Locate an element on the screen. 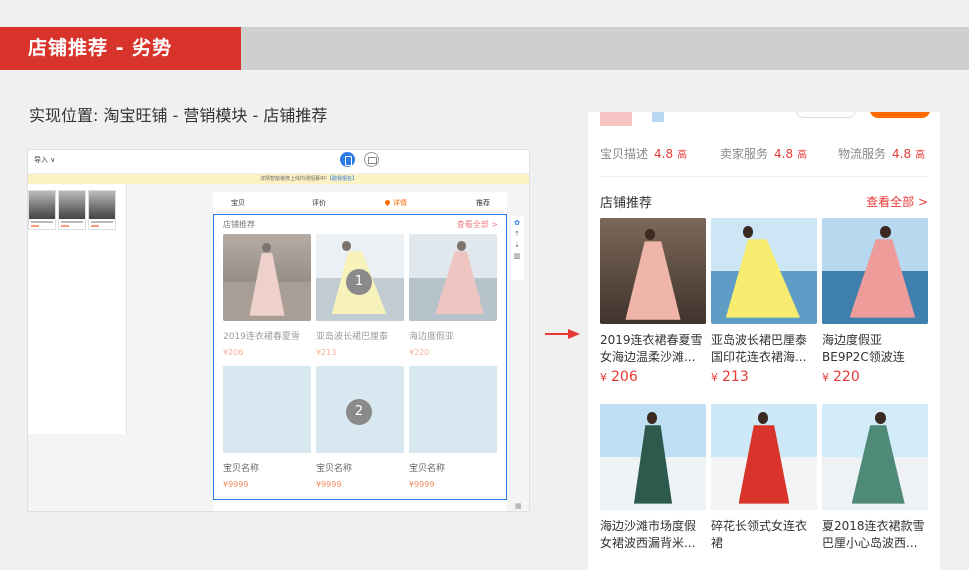 This screenshot has height=570, width=969. divider is located at coordinates (764, 176).